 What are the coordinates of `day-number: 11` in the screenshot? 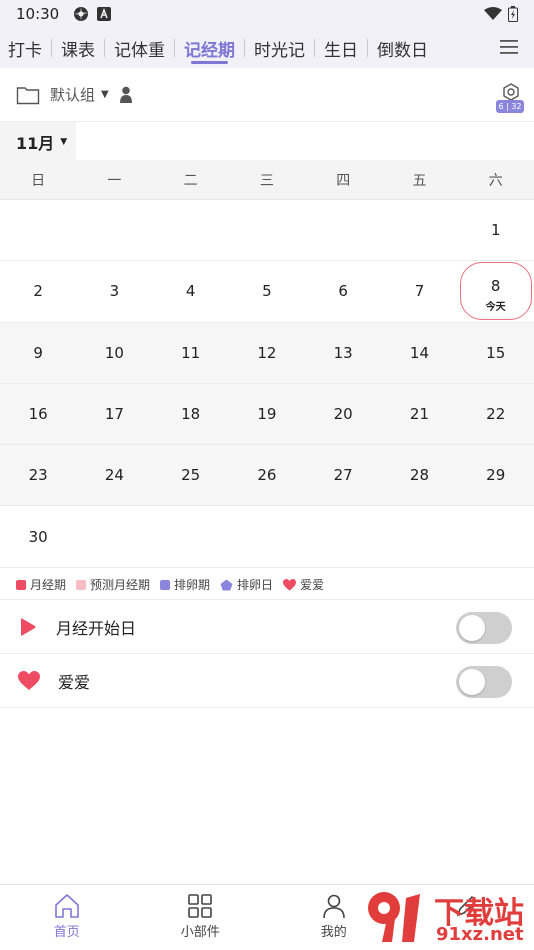 It's located at (191, 352).